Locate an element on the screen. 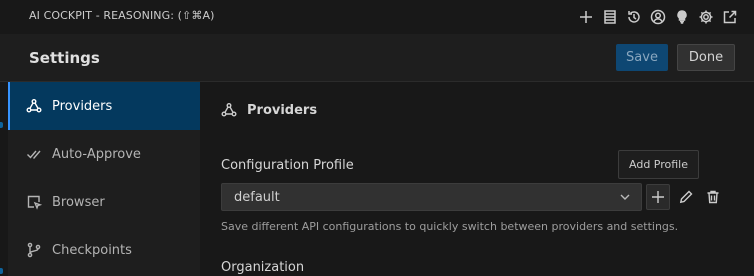 The height and width of the screenshot is (276, 754). server-icon is located at coordinates (610, 17).